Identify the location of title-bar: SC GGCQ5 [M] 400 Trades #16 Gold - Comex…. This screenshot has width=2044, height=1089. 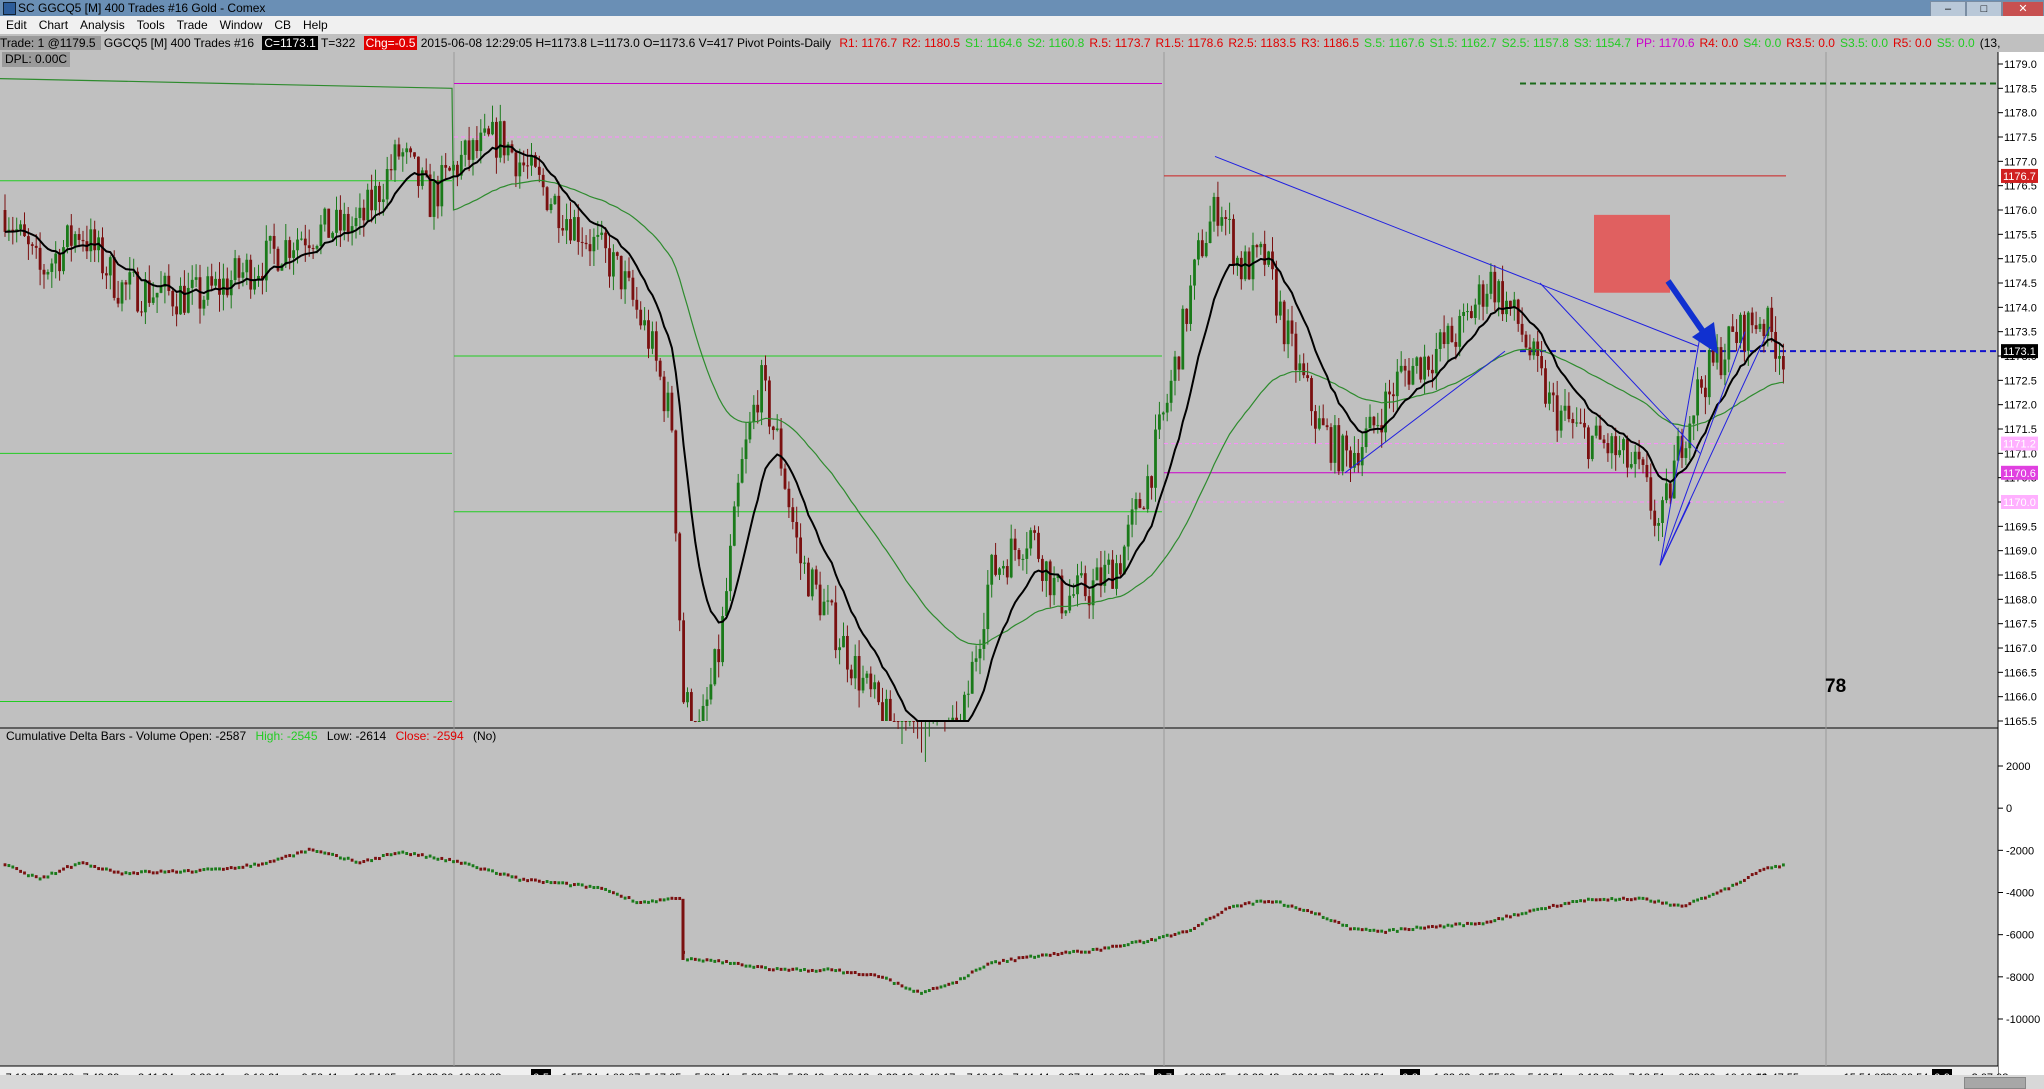
(1022, 8).